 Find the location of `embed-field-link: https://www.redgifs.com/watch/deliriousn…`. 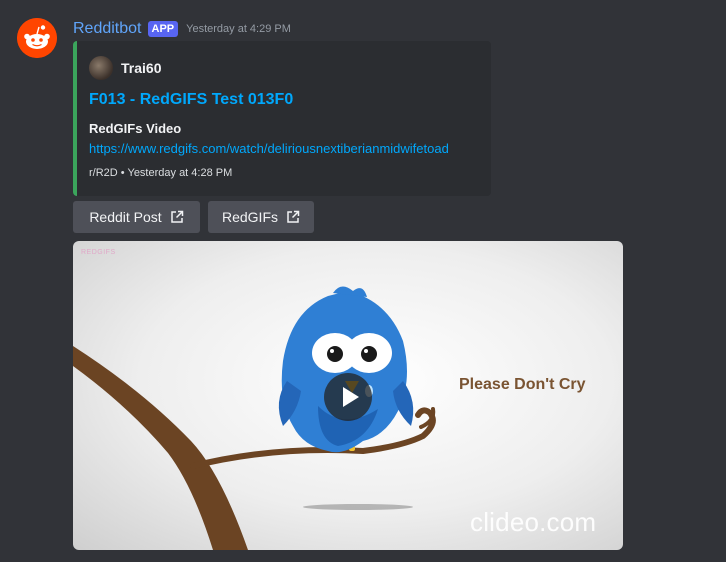

embed-field-link: https://www.redgifs.com/watch/deliriousn… is located at coordinates (269, 148).